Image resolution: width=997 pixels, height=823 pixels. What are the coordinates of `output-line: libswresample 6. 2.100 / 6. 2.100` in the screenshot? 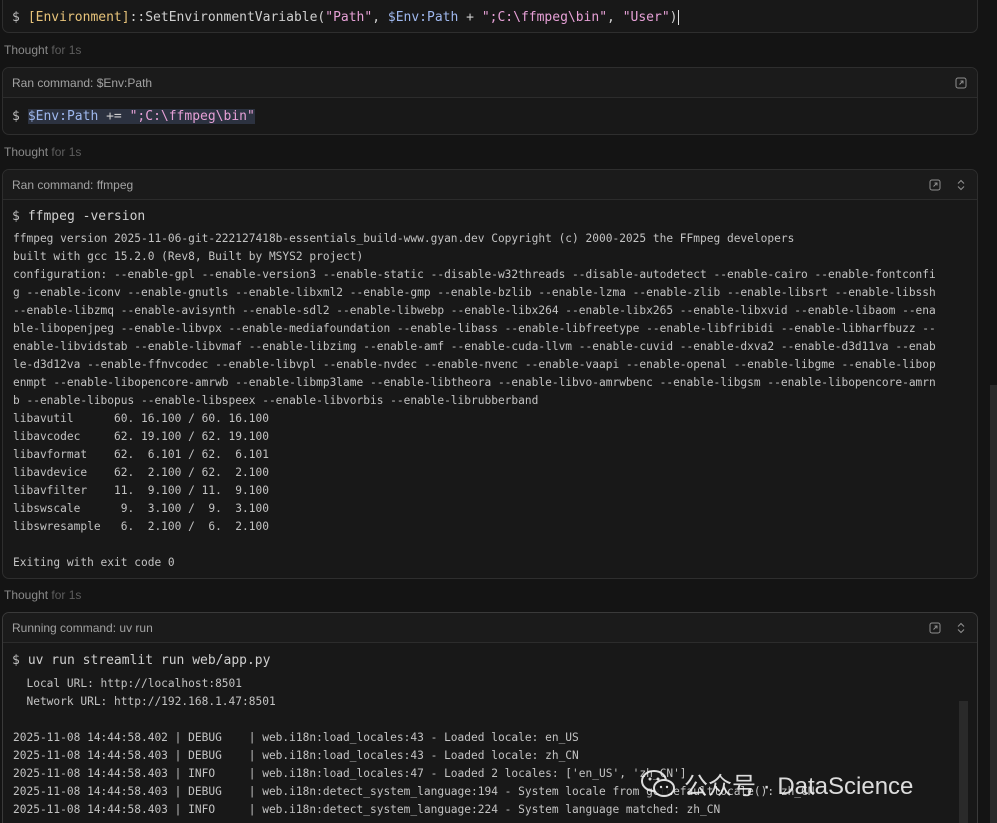 It's located at (141, 526).